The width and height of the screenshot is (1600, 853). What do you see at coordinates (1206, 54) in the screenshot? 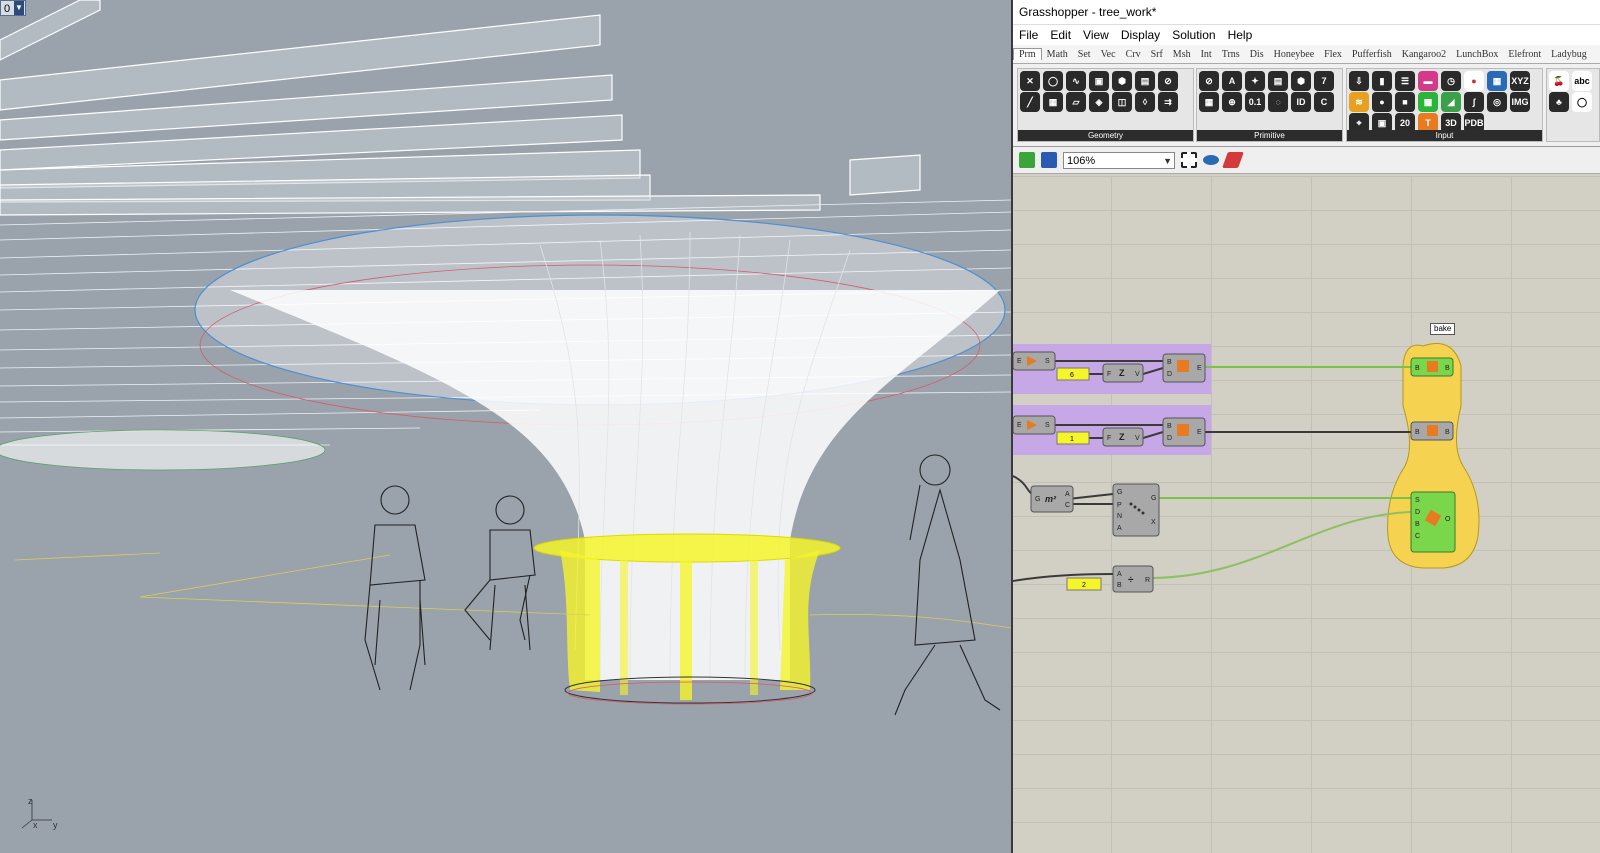
I see `tab-int: Int` at bounding box center [1206, 54].